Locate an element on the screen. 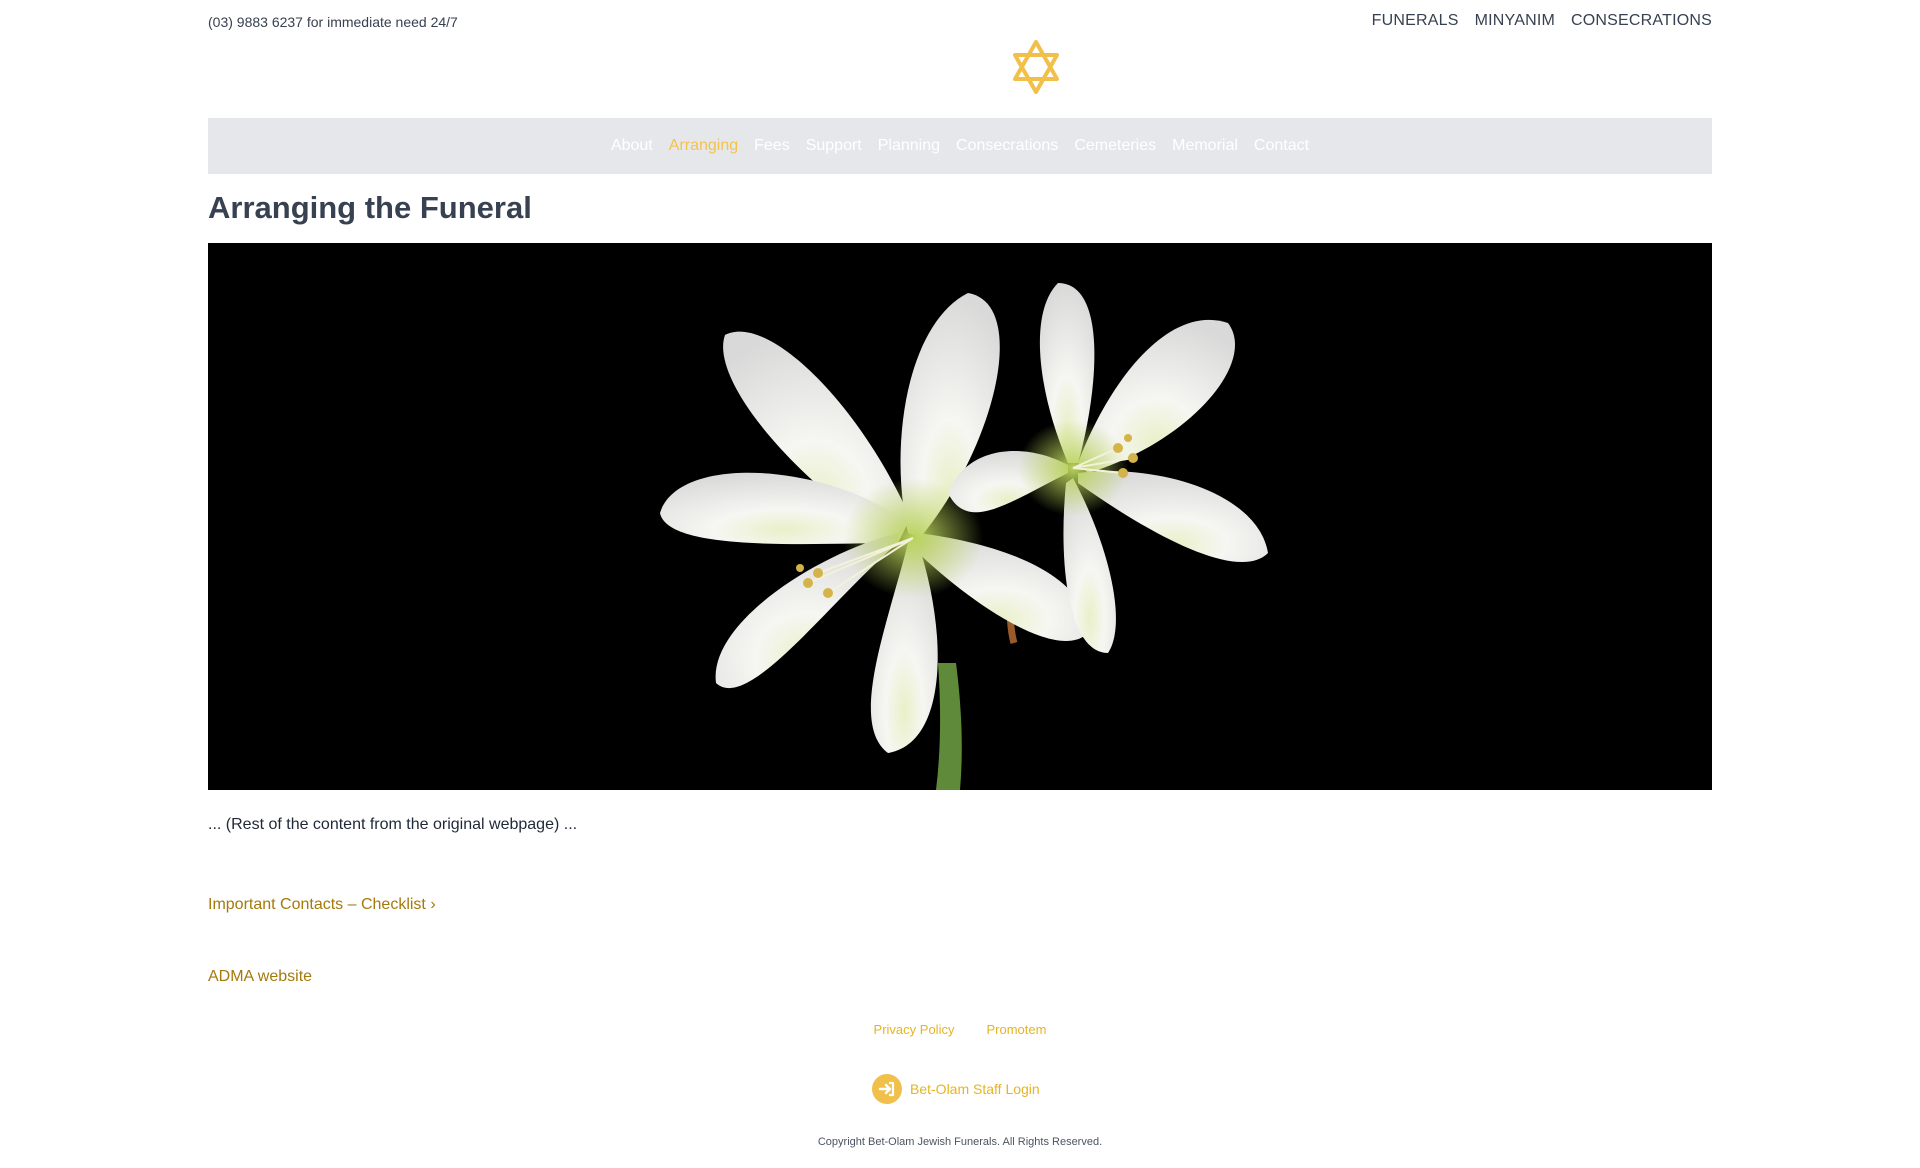  page-title: Arranging the Funeral is located at coordinates (370, 207).